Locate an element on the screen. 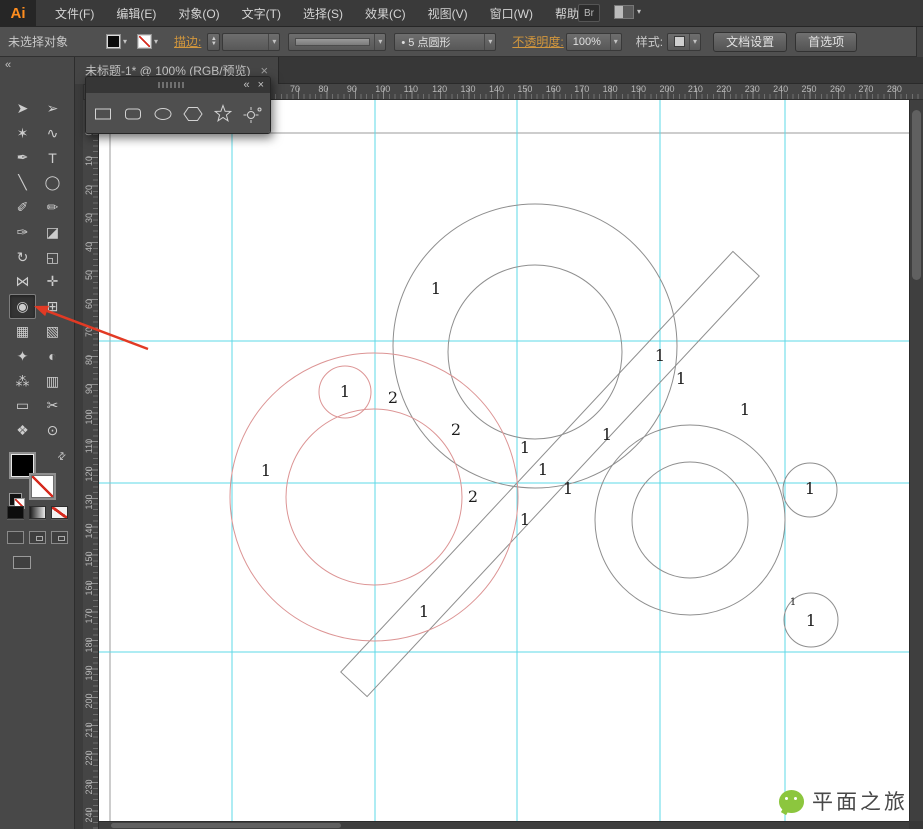 The width and height of the screenshot is (923, 829). slice-tool: ✂ is located at coordinates (52, 406).